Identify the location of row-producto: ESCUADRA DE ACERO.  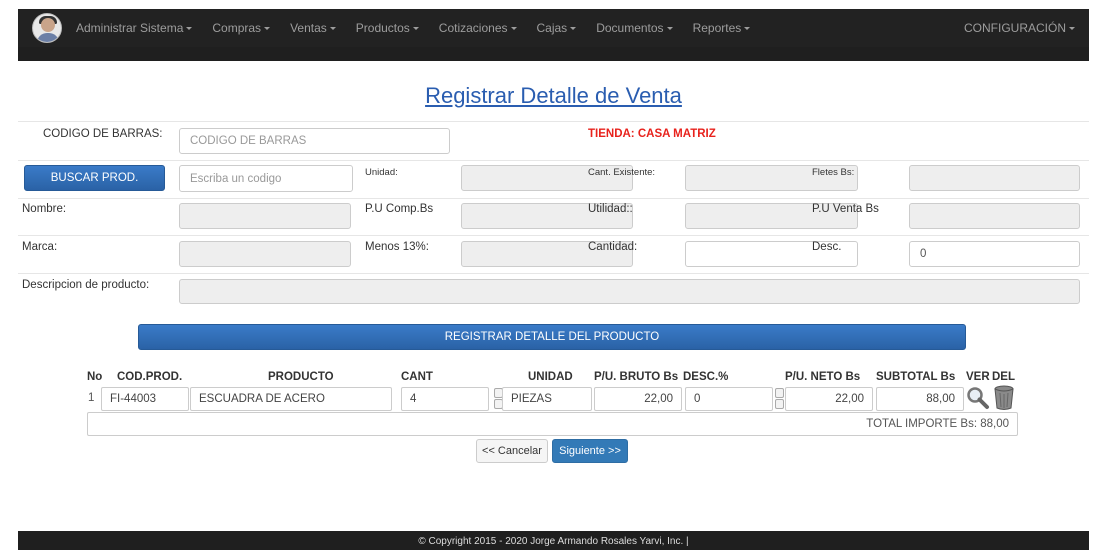
(291, 399).